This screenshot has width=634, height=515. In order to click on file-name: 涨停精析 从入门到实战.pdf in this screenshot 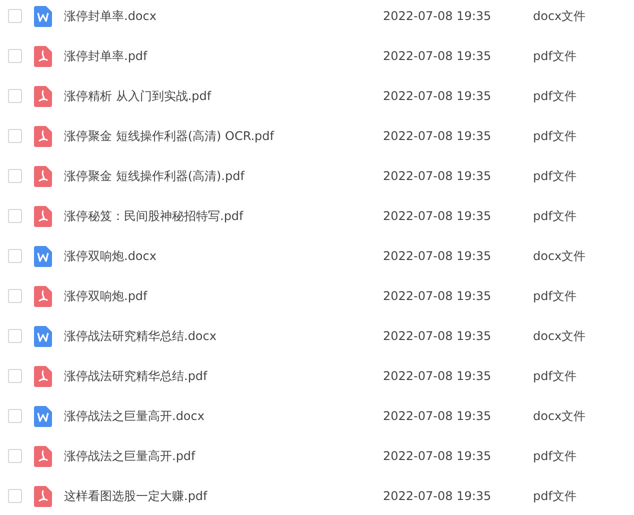, I will do `click(223, 96)`.